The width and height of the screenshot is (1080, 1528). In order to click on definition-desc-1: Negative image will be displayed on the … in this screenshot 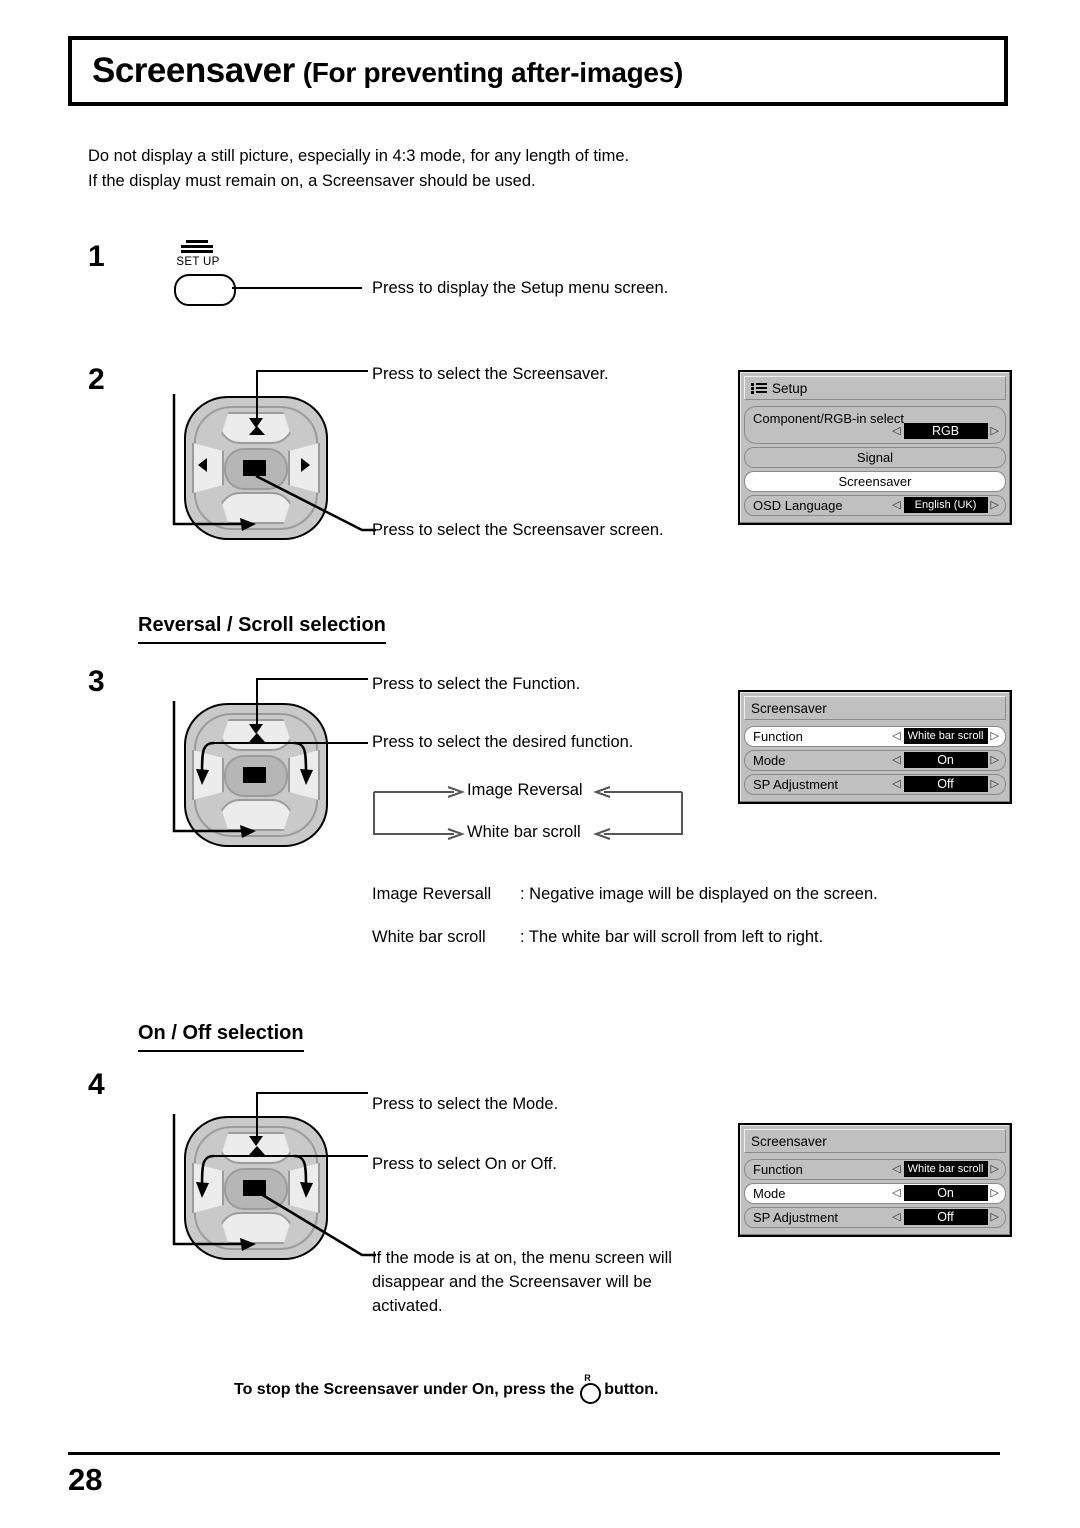, I will do `click(703, 894)`.